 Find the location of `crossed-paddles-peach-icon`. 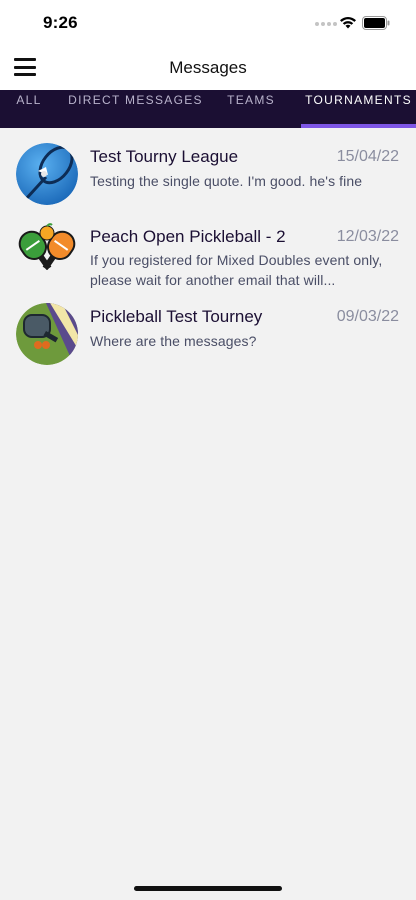

crossed-paddles-peach-icon is located at coordinates (47, 254).